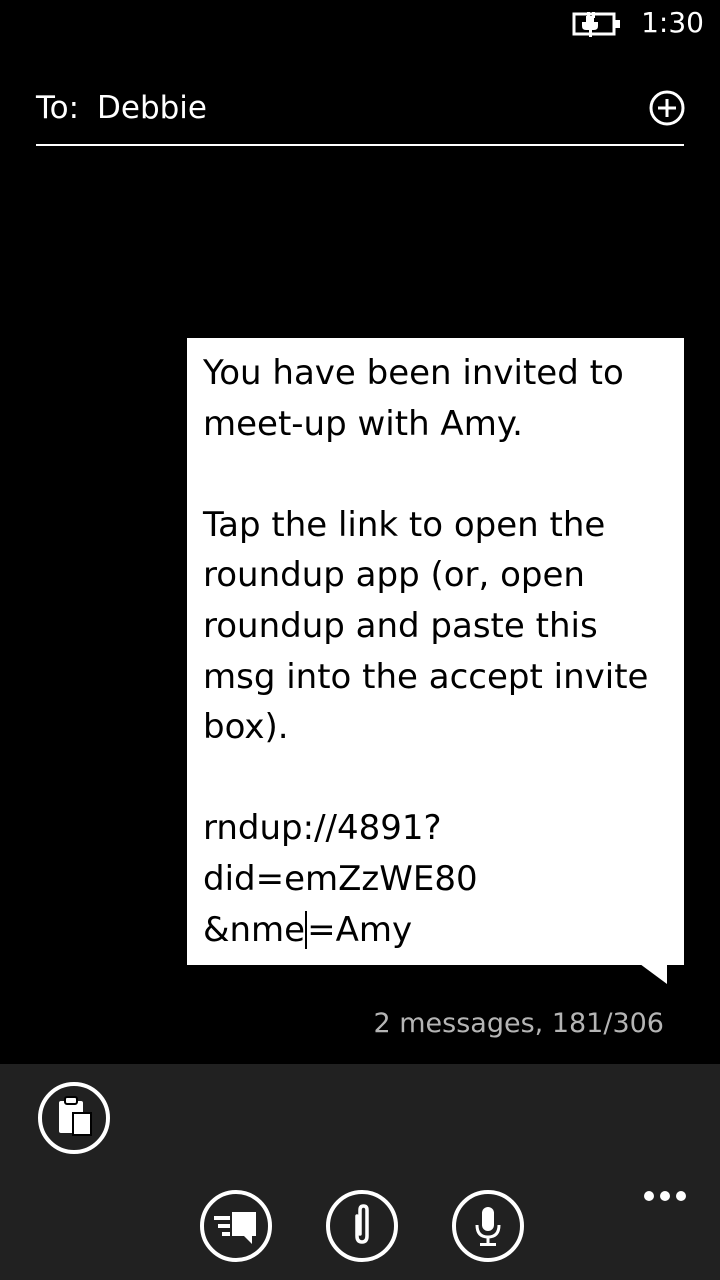 Image resolution: width=720 pixels, height=1280 pixels. I want to click on status-time: 1:30, so click(672, 22).